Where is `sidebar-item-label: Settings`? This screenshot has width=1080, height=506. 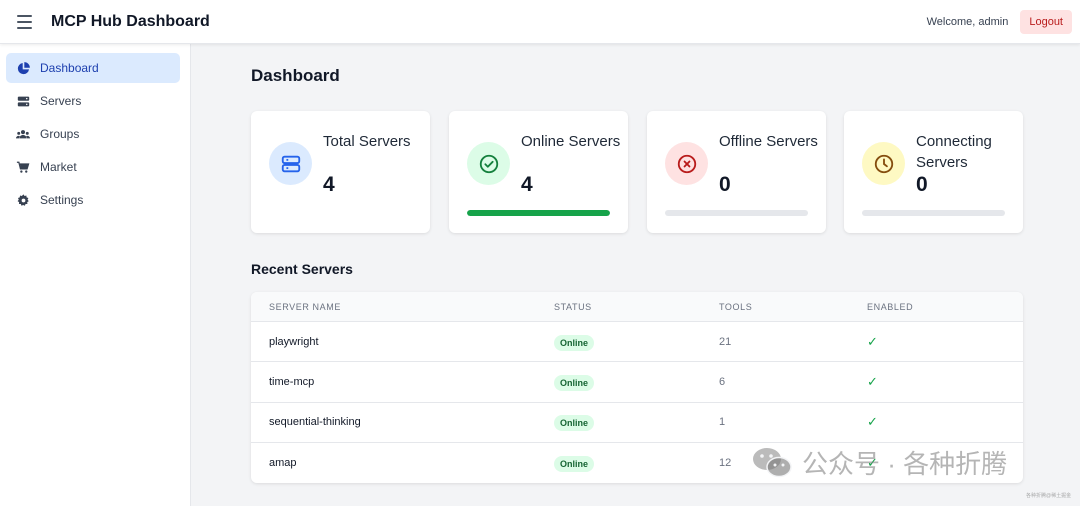 sidebar-item-label: Settings is located at coordinates (62, 200).